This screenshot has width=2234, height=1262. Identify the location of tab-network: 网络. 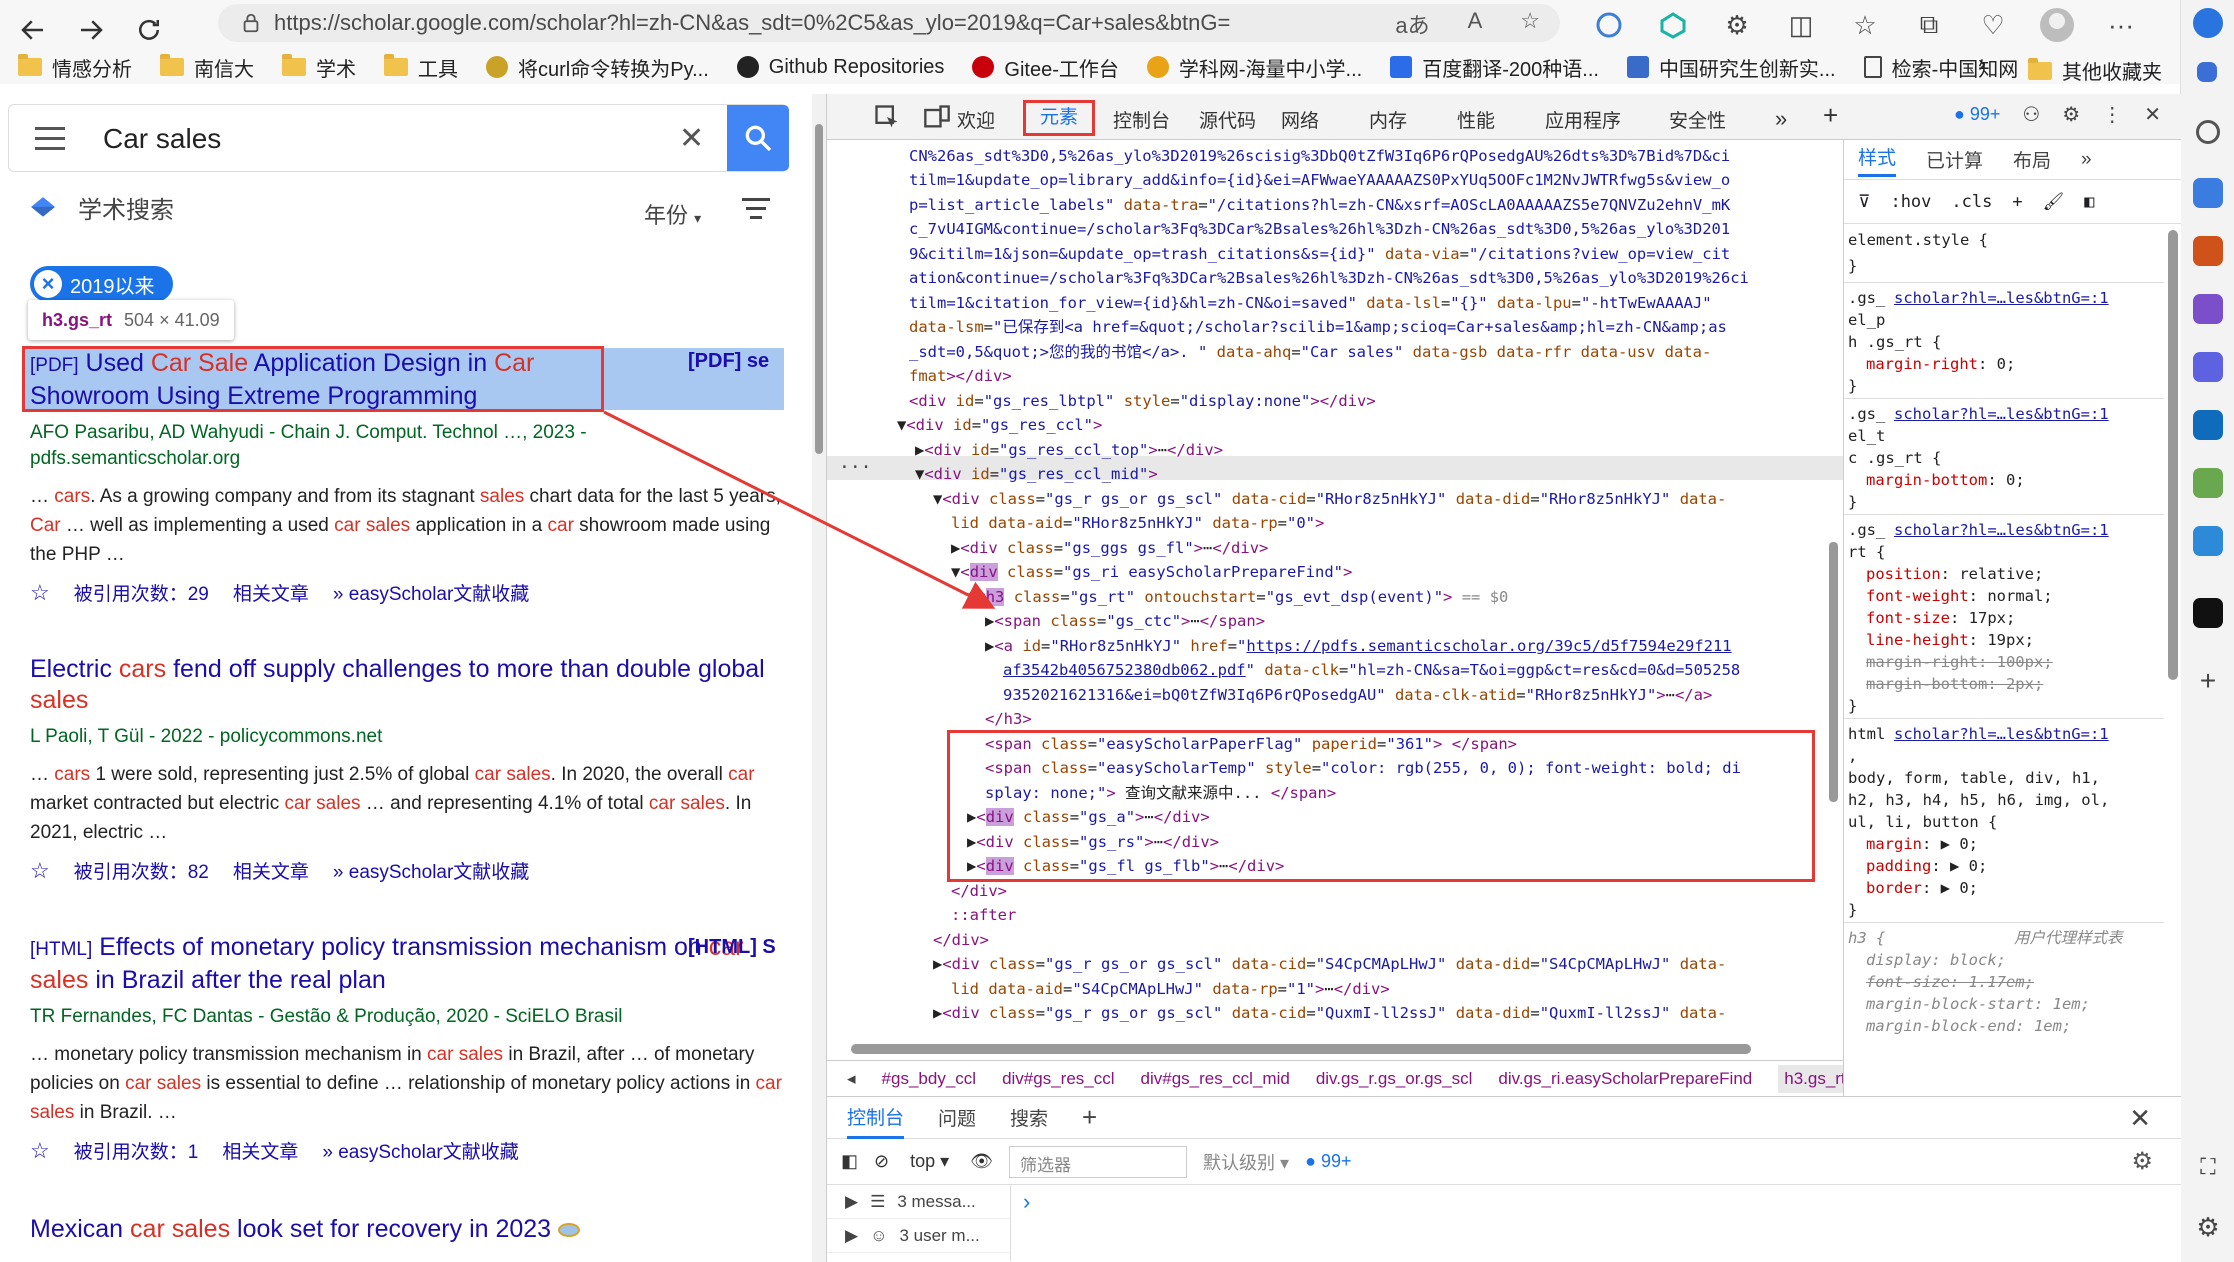
(1300, 119).